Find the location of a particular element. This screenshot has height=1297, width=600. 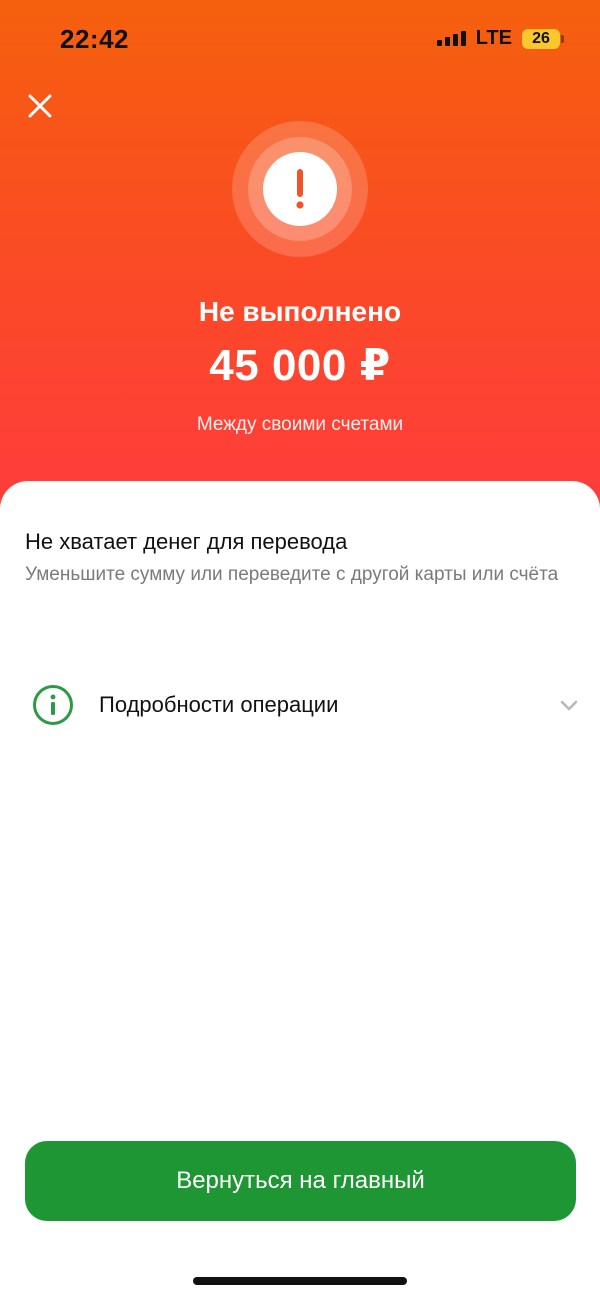

operation-details-toggle: Подробности операции is located at coordinates (300, 706).